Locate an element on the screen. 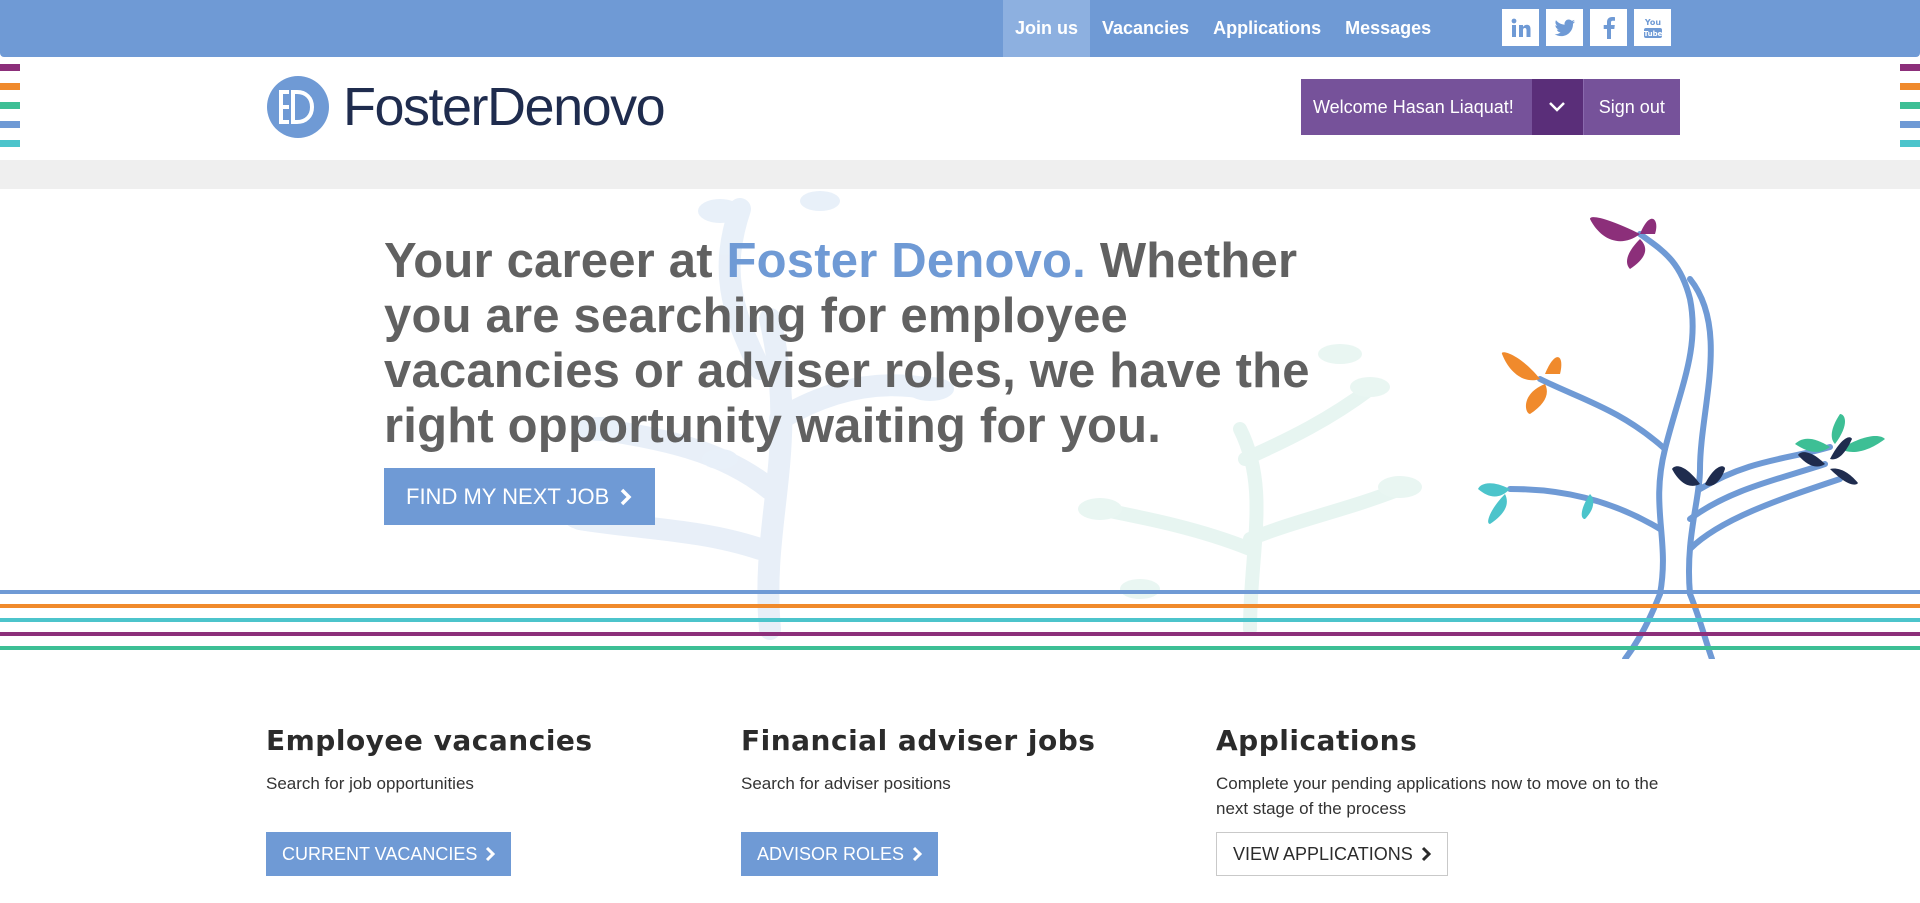 The image size is (1920, 903). header-divider-band is located at coordinates (960, 174).